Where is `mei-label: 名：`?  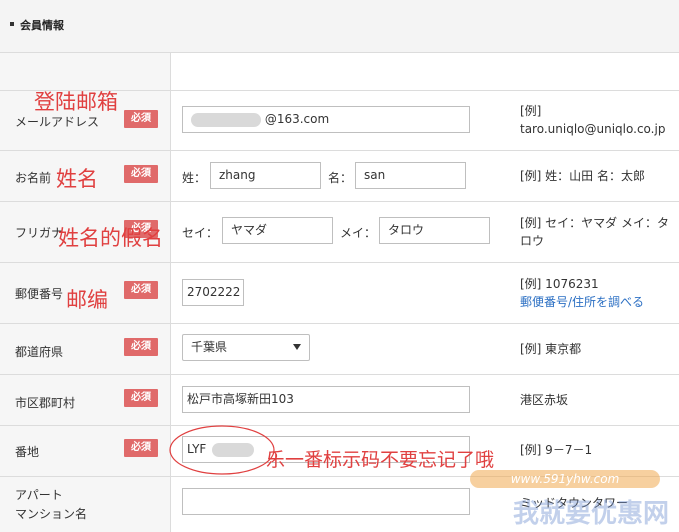
mei-label: 名： is located at coordinates (340, 178).